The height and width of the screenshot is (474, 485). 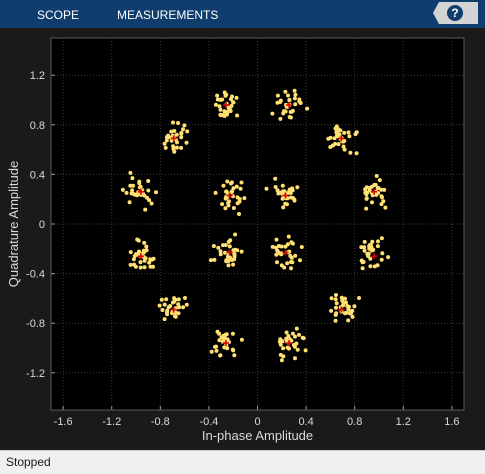 What do you see at coordinates (354, 422) in the screenshot?
I see `x-tick-label: 0.8` at bounding box center [354, 422].